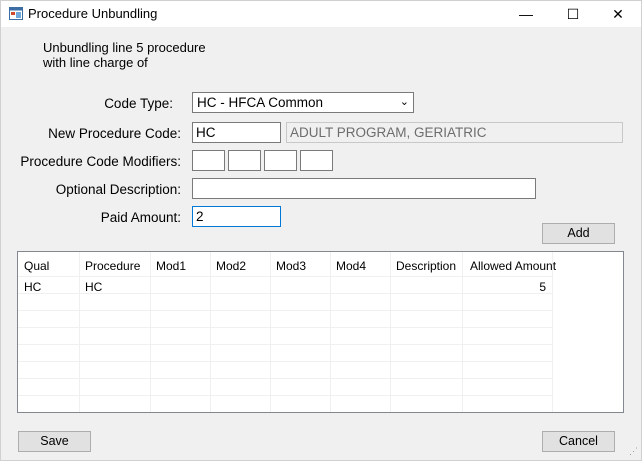 Image resolution: width=642 pixels, height=461 pixels. I want to click on maximize-button: ☐, so click(573, 14).